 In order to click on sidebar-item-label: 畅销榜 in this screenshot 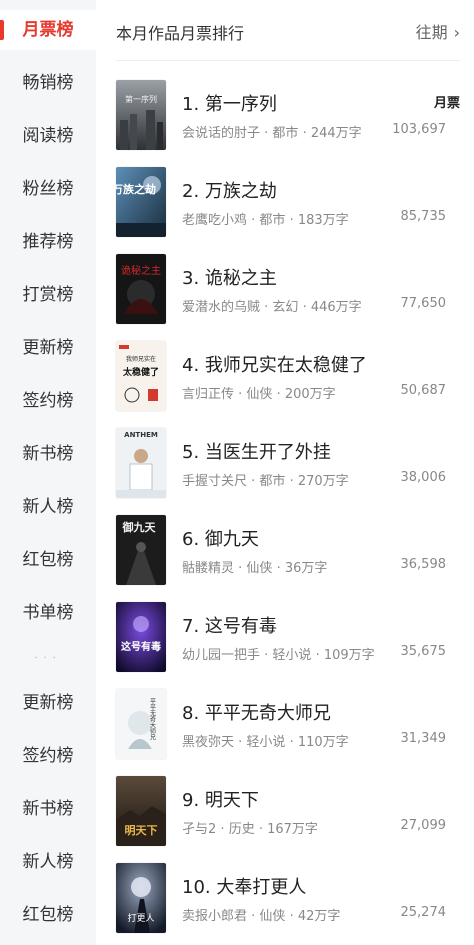, I will do `click(48, 83)`.